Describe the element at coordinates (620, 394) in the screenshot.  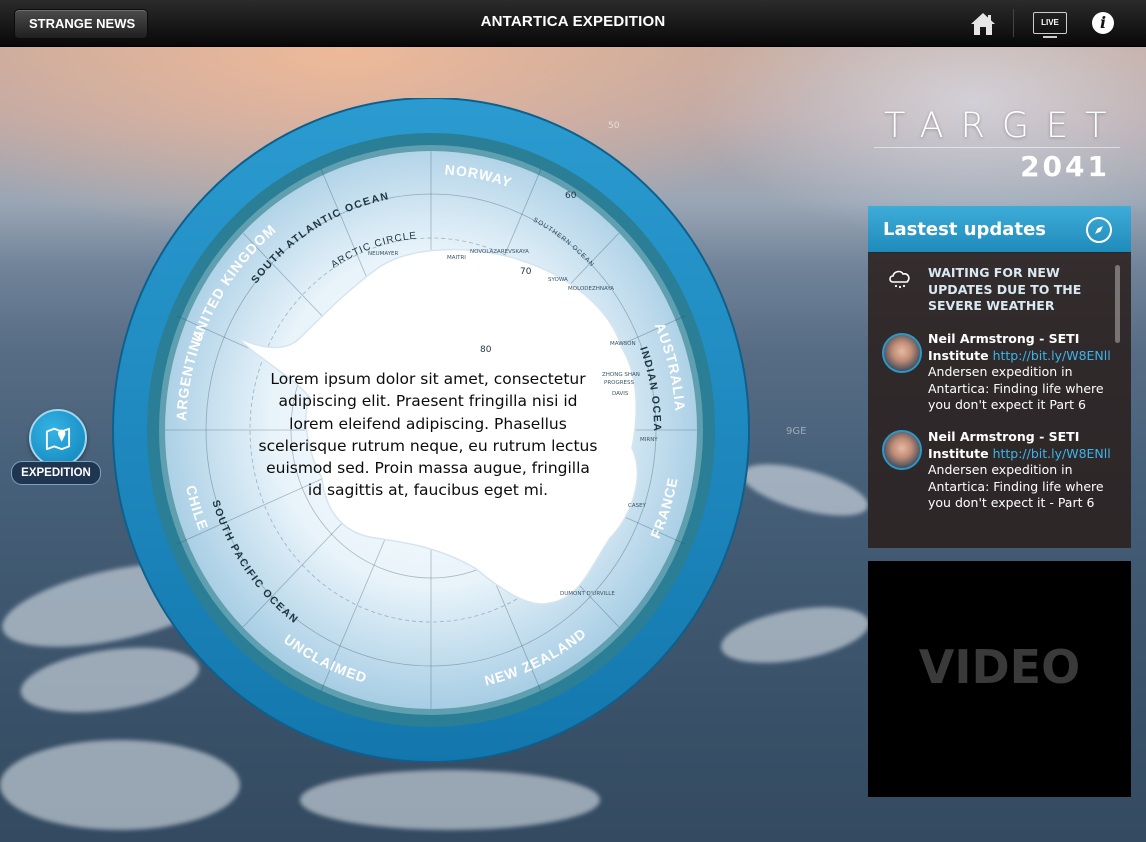
I see `station-label: DAVIS` at that location.